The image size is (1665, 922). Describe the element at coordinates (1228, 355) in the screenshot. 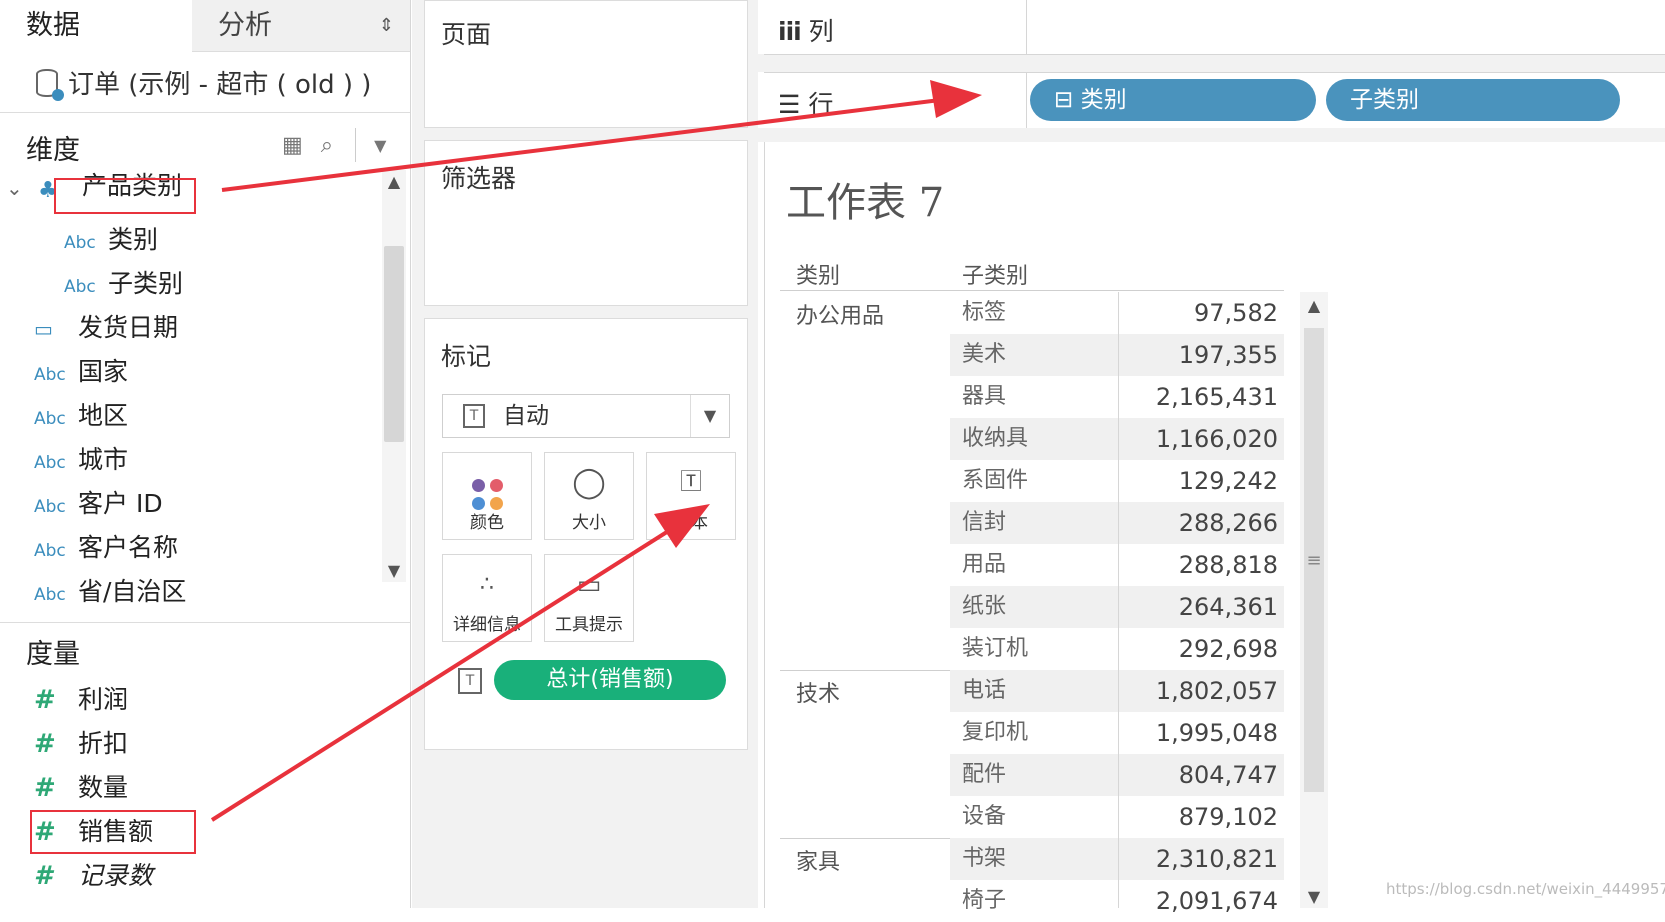

I see `sales-value-cell: 197,355` at that location.